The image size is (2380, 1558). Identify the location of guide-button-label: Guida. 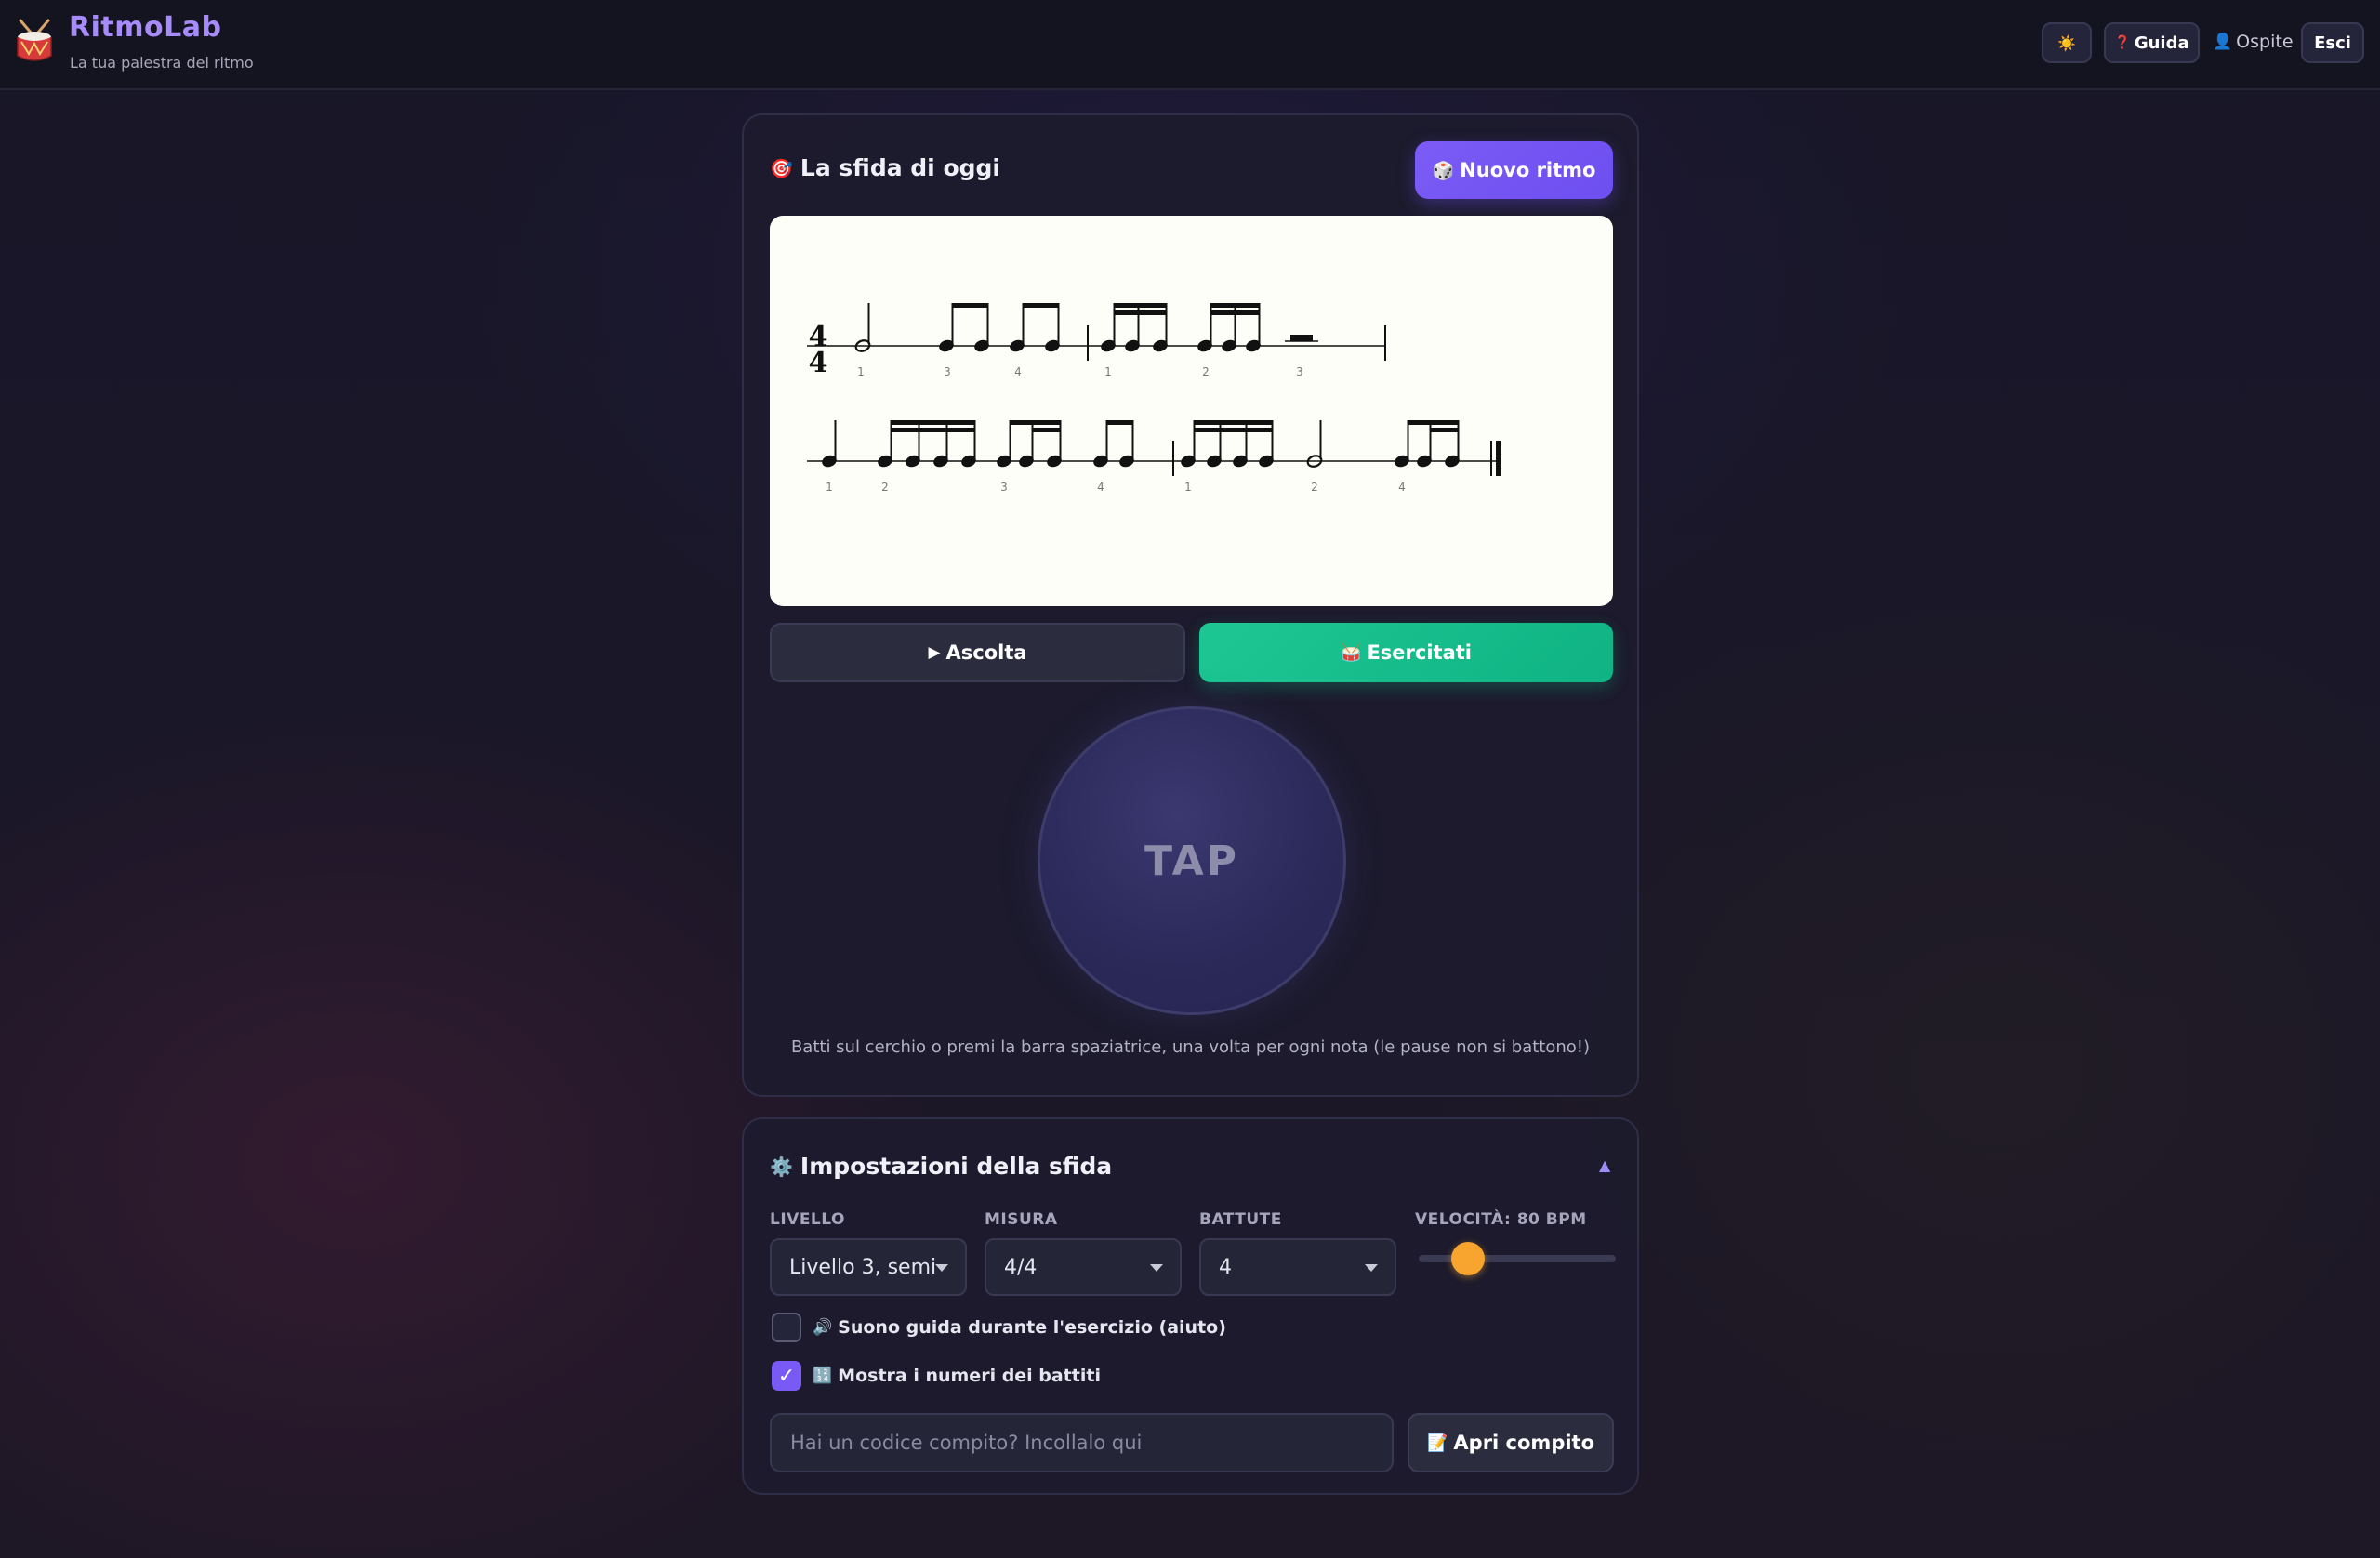
(2161, 43).